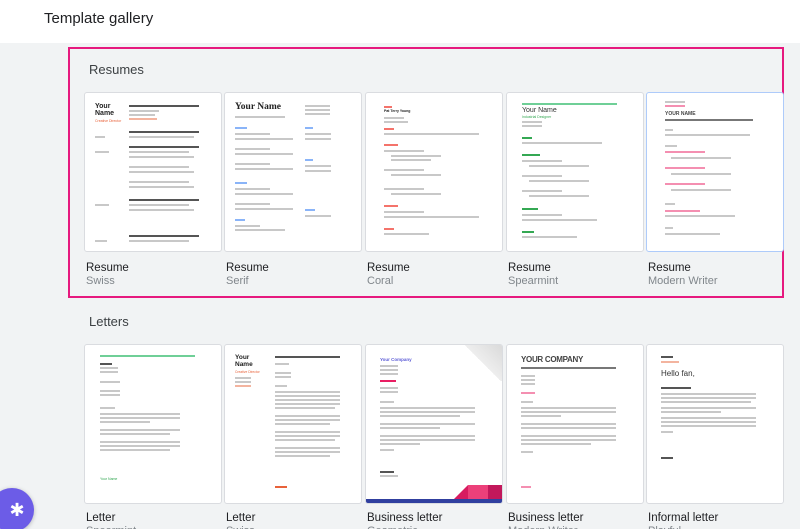 This screenshot has height=529, width=800. What do you see at coordinates (237, 281) in the screenshot?
I see `template-sublabel: Serif` at bounding box center [237, 281].